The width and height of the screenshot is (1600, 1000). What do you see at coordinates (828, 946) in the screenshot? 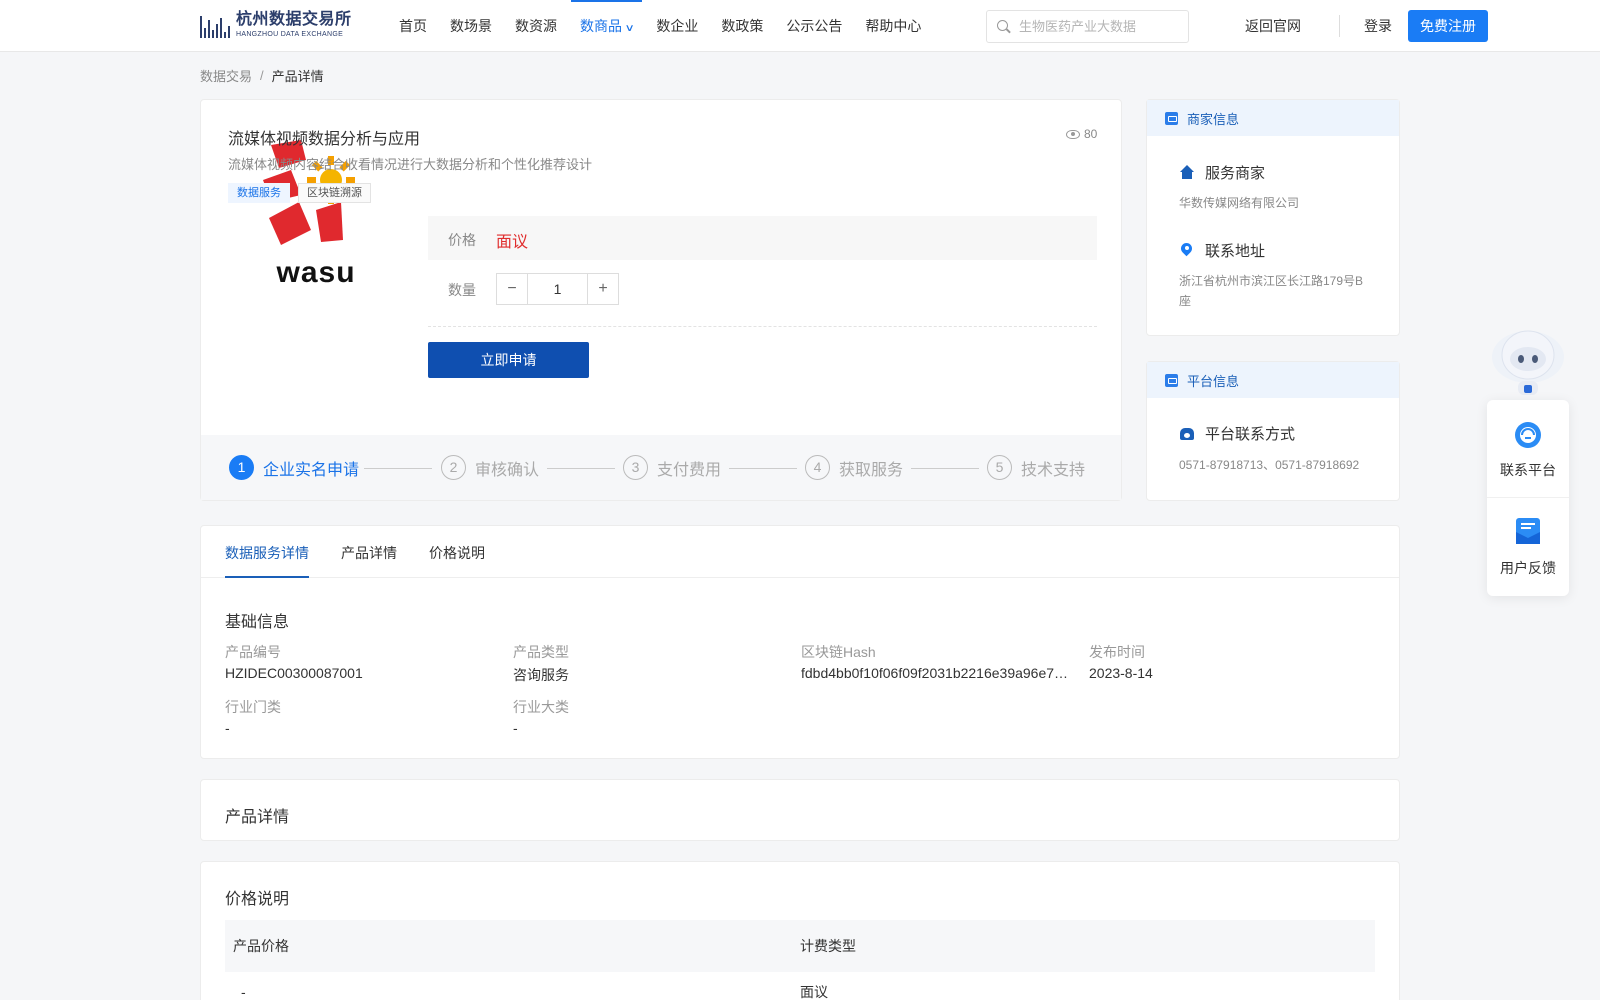
I see `column-header: 计费类型` at bounding box center [828, 946].